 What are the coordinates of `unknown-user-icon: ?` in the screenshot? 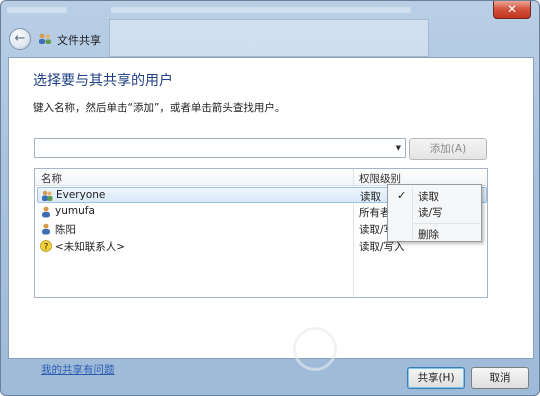 It's located at (46, 246).